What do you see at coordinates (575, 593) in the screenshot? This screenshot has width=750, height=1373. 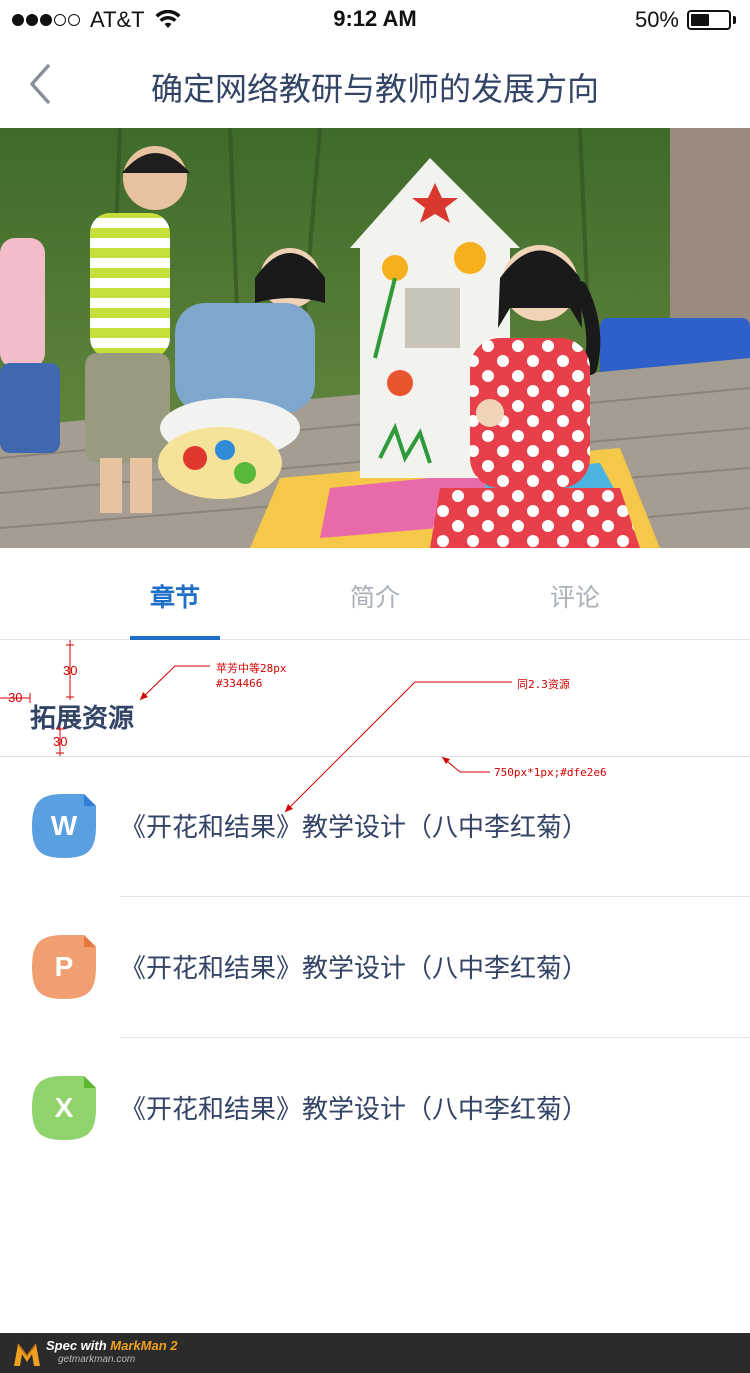 I see `tab-comments: 评论` at bounding box center [575, 593].